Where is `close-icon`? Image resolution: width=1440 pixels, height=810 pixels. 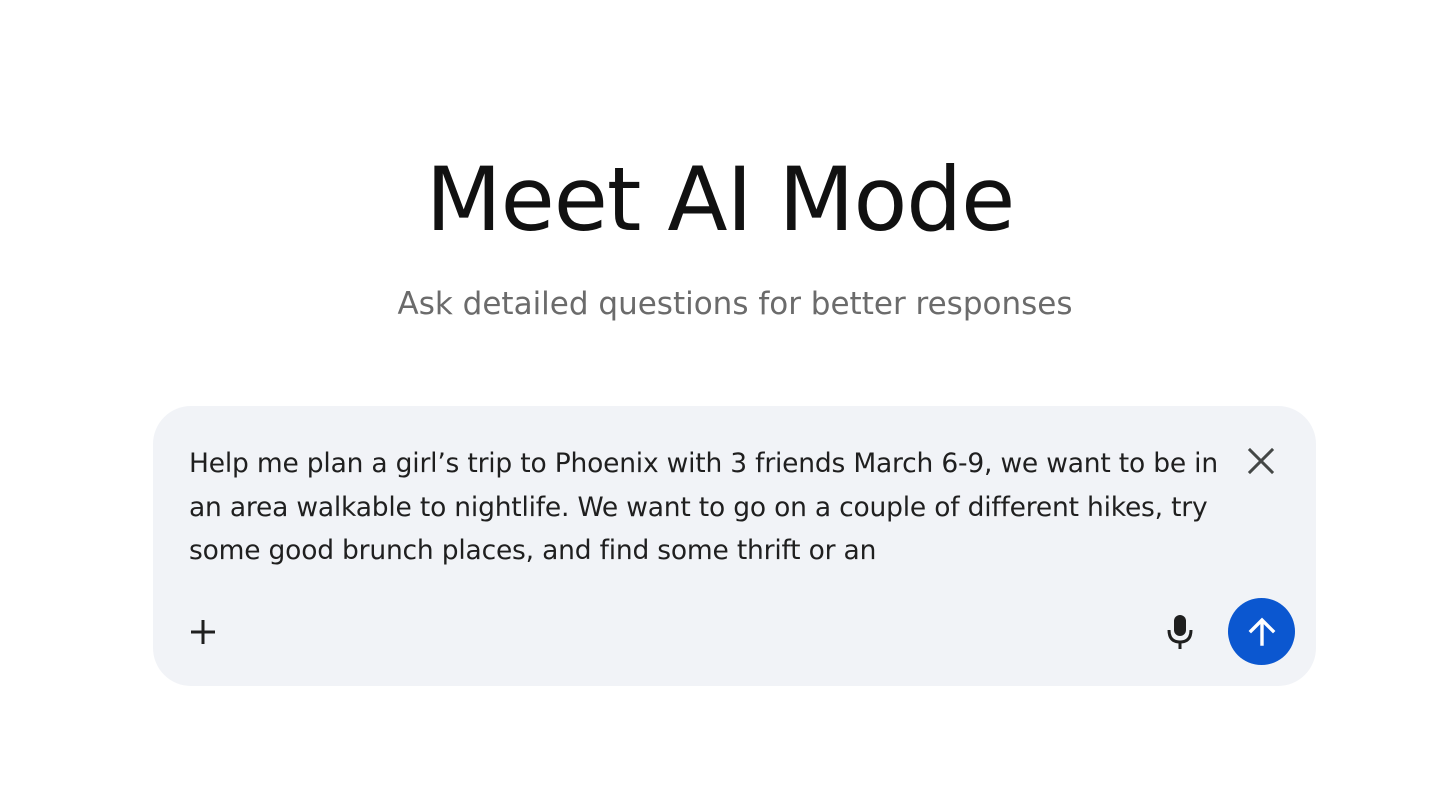 close-icon is located at coordinates (1261, 461).